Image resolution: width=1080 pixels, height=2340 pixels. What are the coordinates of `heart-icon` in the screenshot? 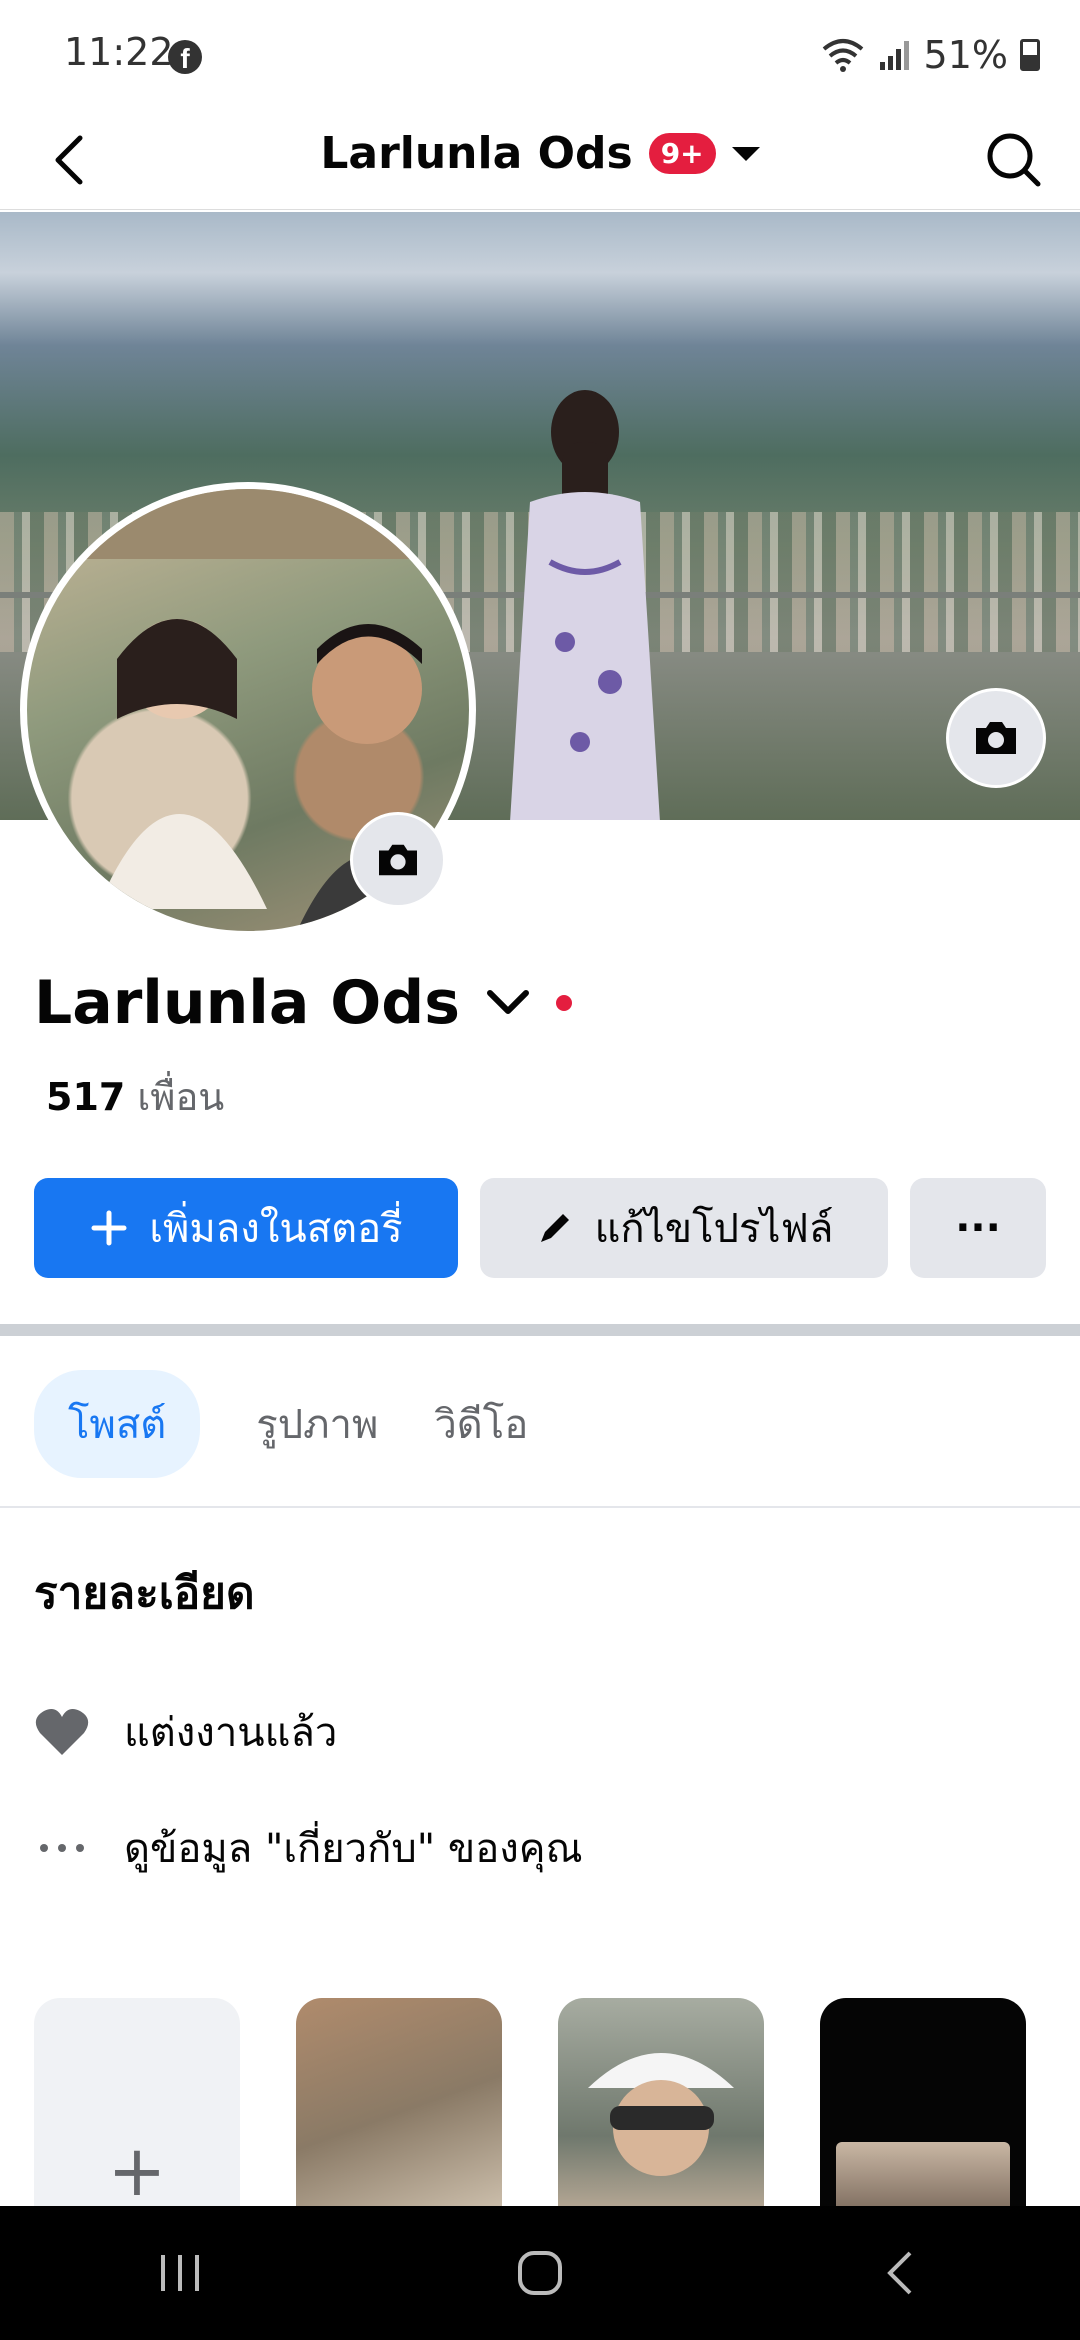 It's located at (62, 1732).